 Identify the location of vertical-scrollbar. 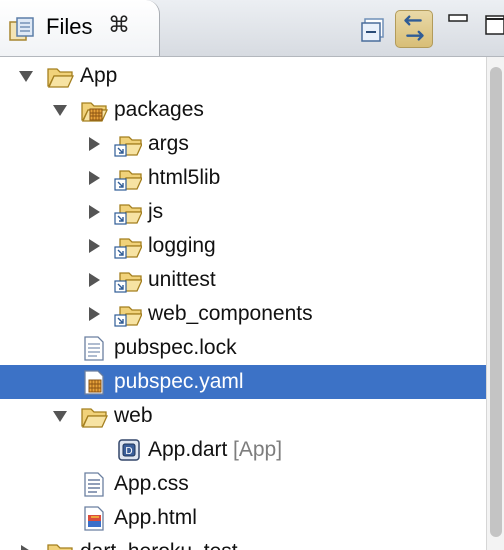
(495, 303).